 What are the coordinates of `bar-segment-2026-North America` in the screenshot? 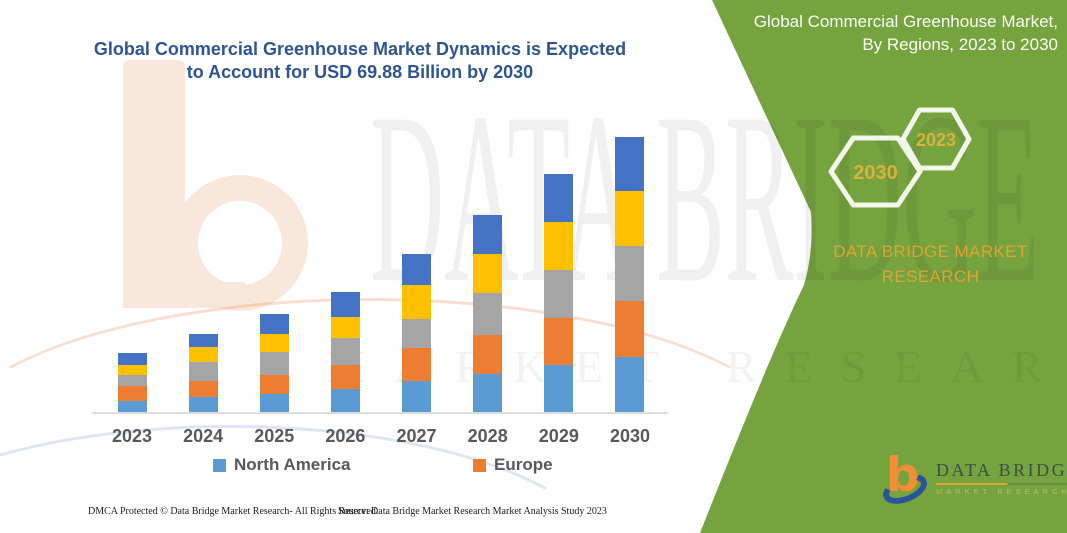 It's located at (345, 400).